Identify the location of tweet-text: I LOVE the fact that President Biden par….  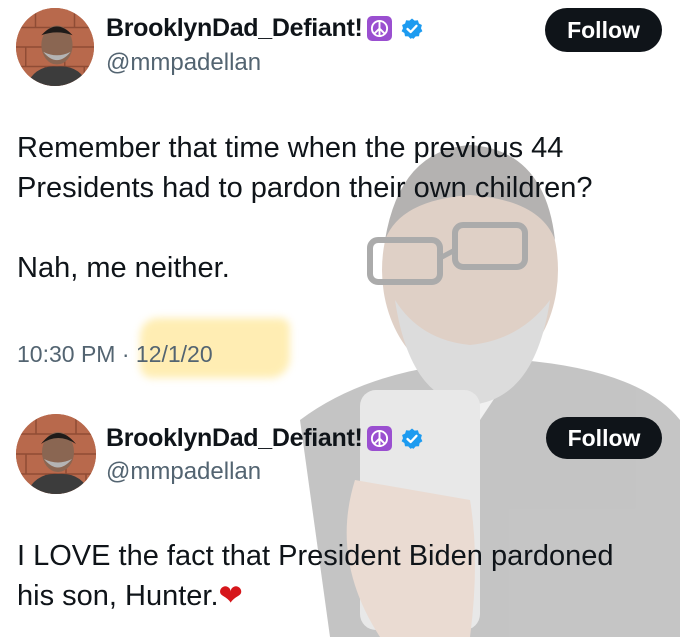
(337, 576).